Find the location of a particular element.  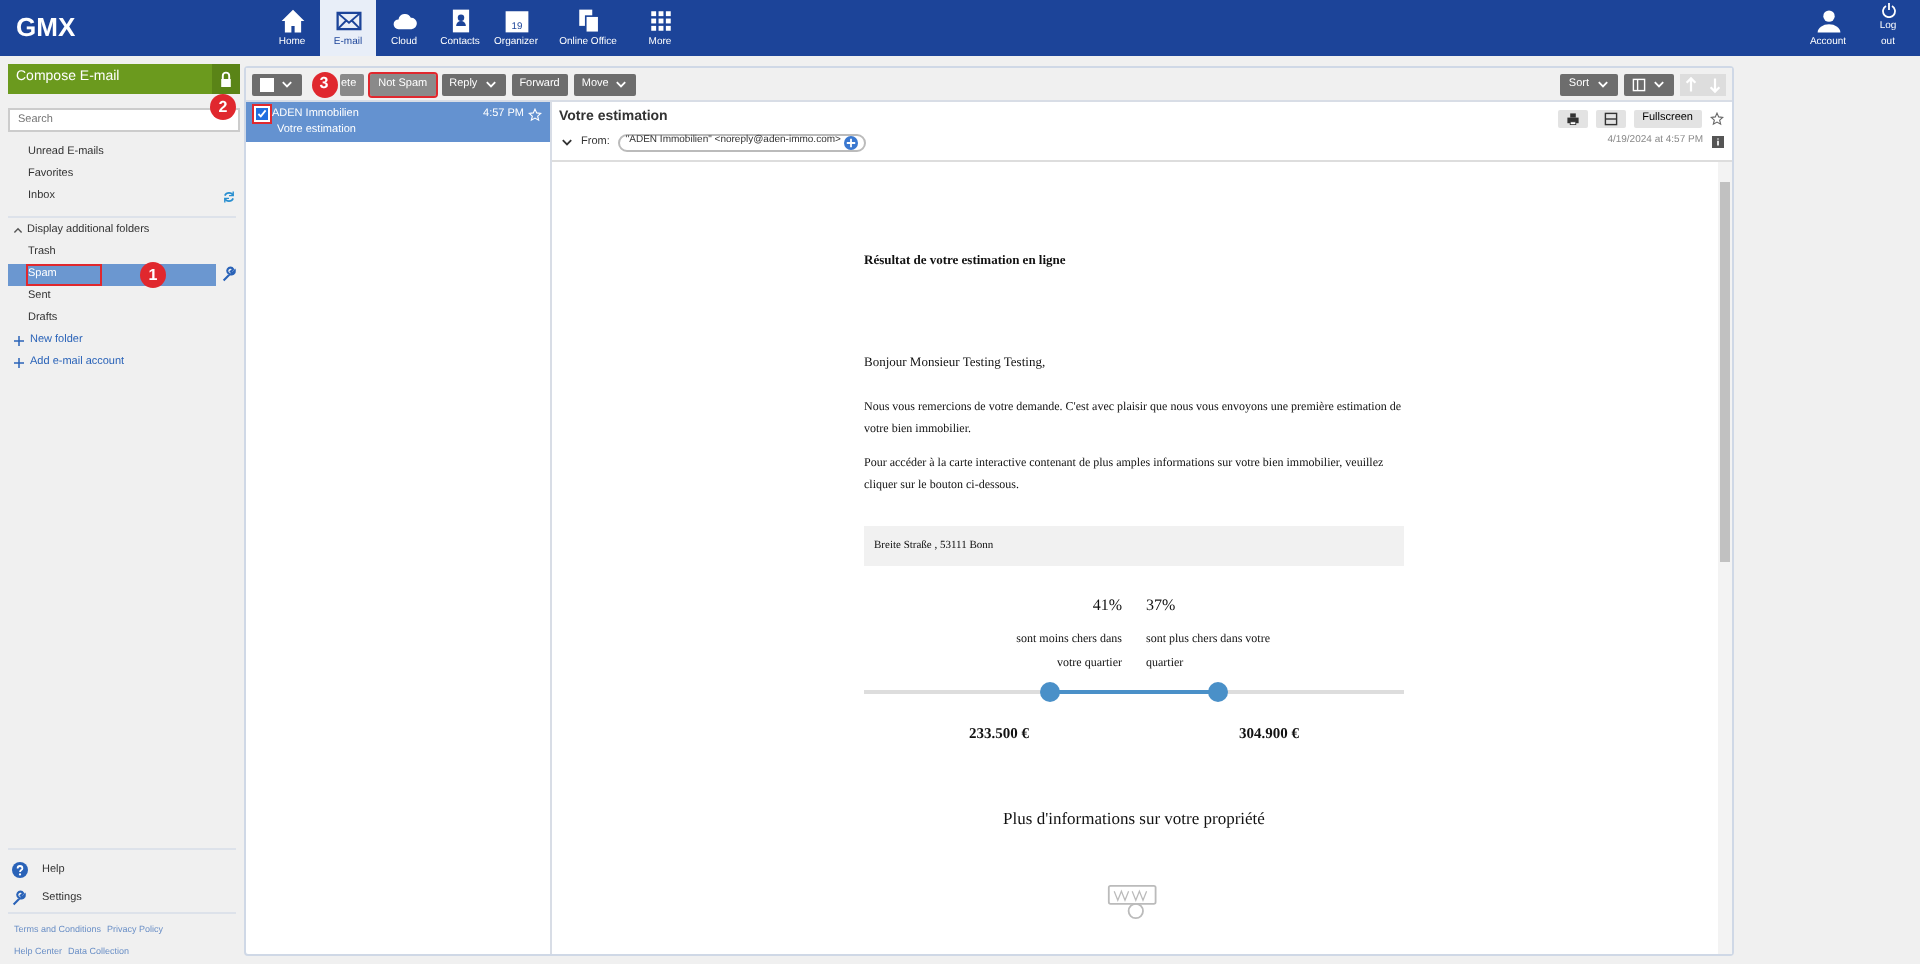

step-marker: 1 is located at coordinates (153, 275).